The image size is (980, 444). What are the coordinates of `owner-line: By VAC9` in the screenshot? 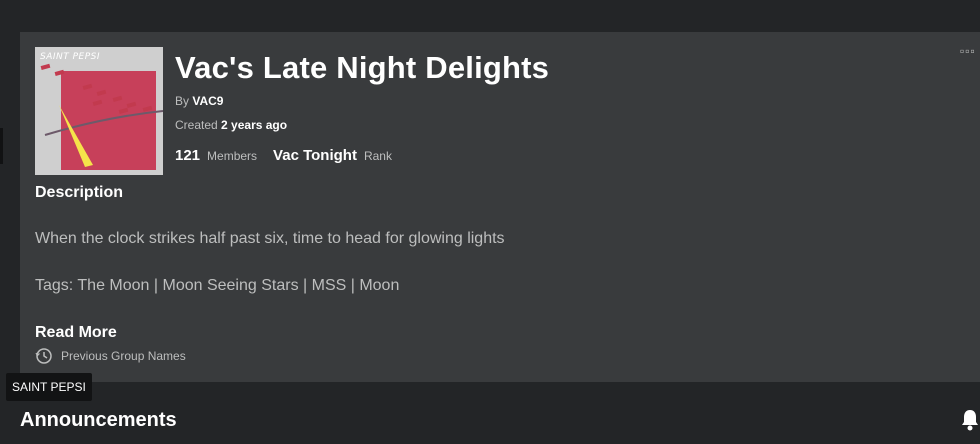 It's located at (199, 101).